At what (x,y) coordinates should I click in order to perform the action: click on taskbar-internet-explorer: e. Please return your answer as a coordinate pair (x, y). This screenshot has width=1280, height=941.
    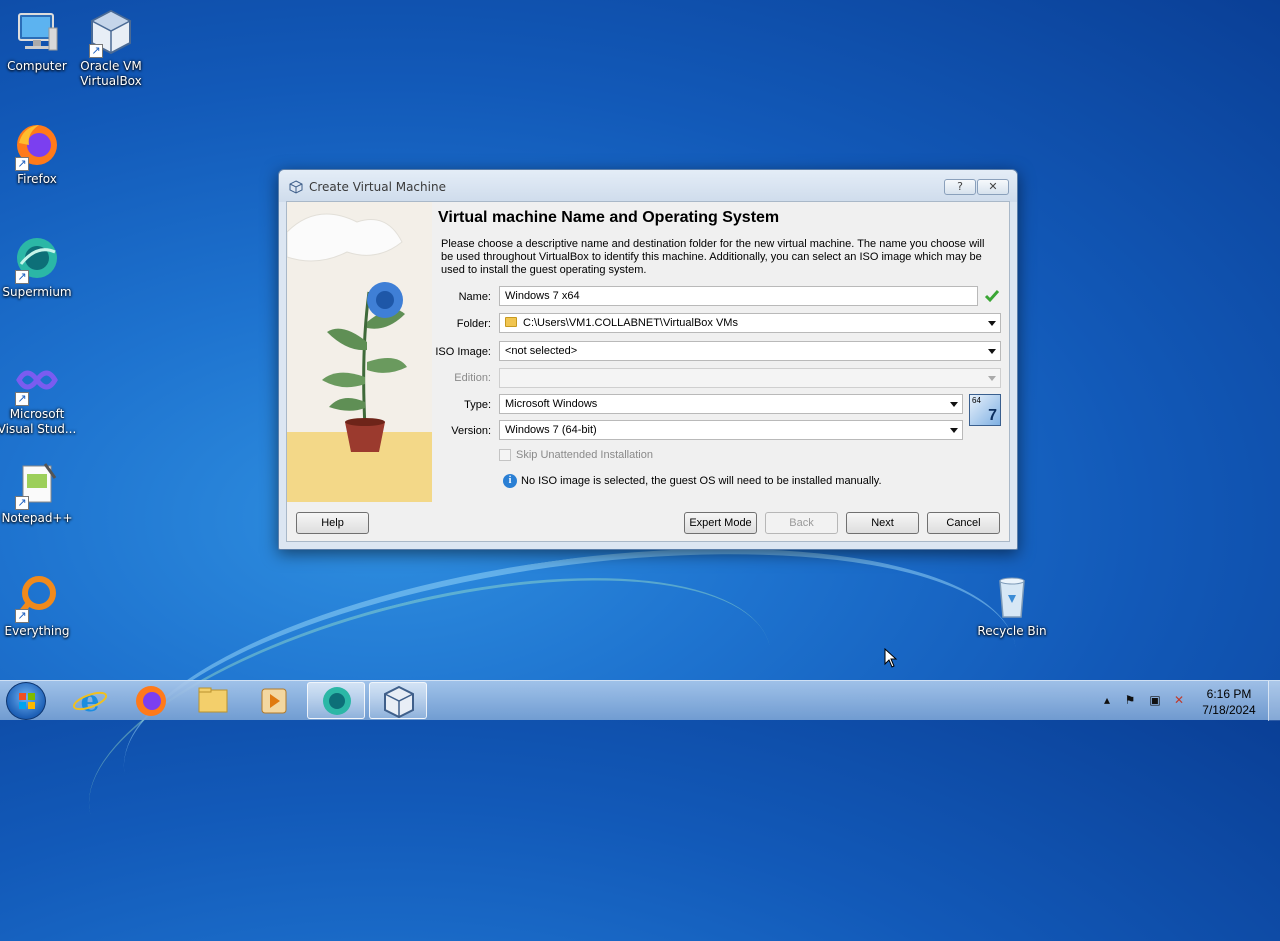
    Looking at the image, I should click on (90, 700).